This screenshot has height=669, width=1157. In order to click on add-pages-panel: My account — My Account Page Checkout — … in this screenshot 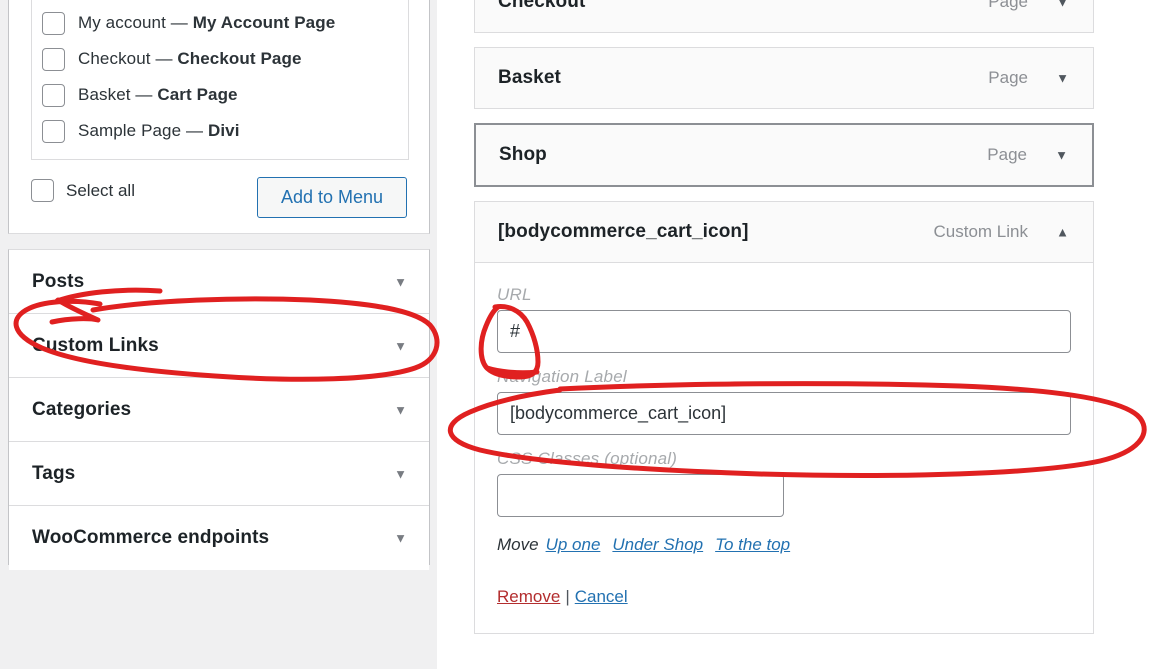, I will do `click(219, 117)`.